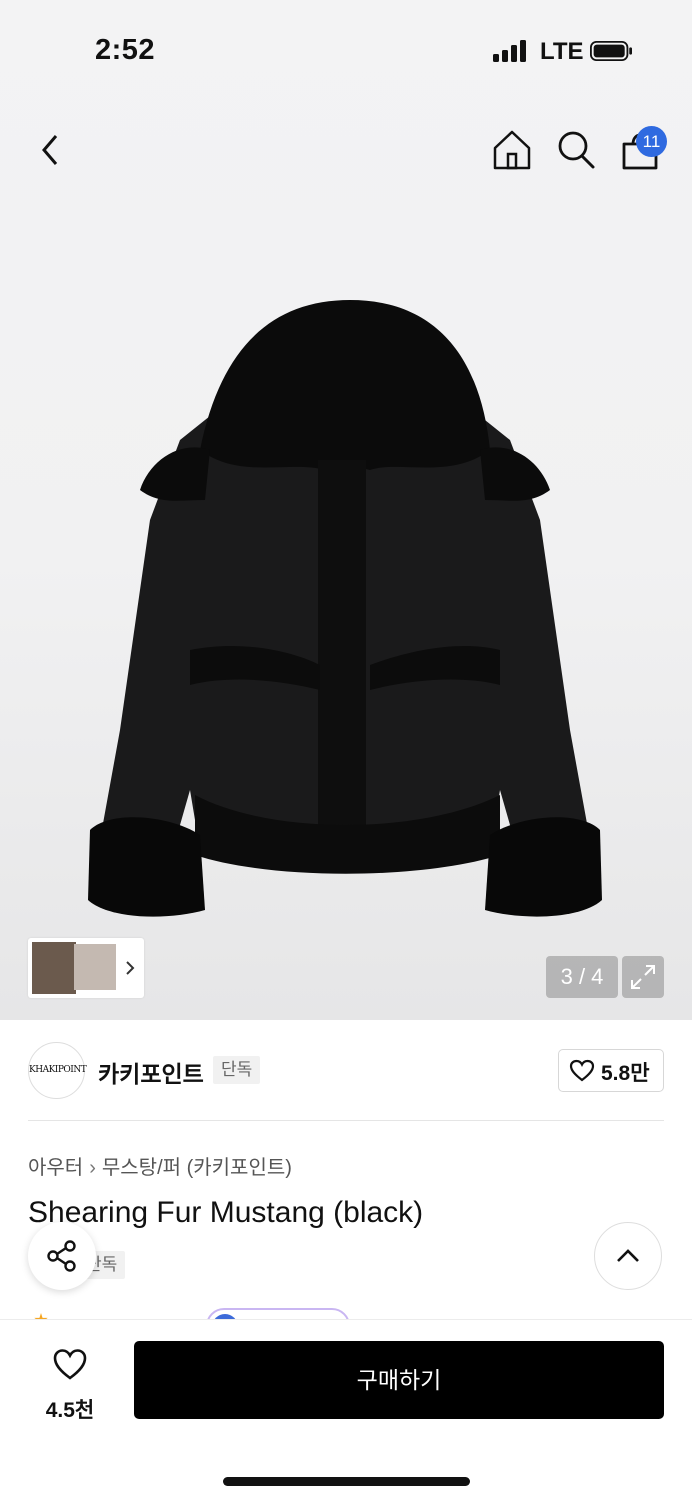  Describe the element at coordinates (50, 150) in the screenshot. I see `back-icon` at that location.